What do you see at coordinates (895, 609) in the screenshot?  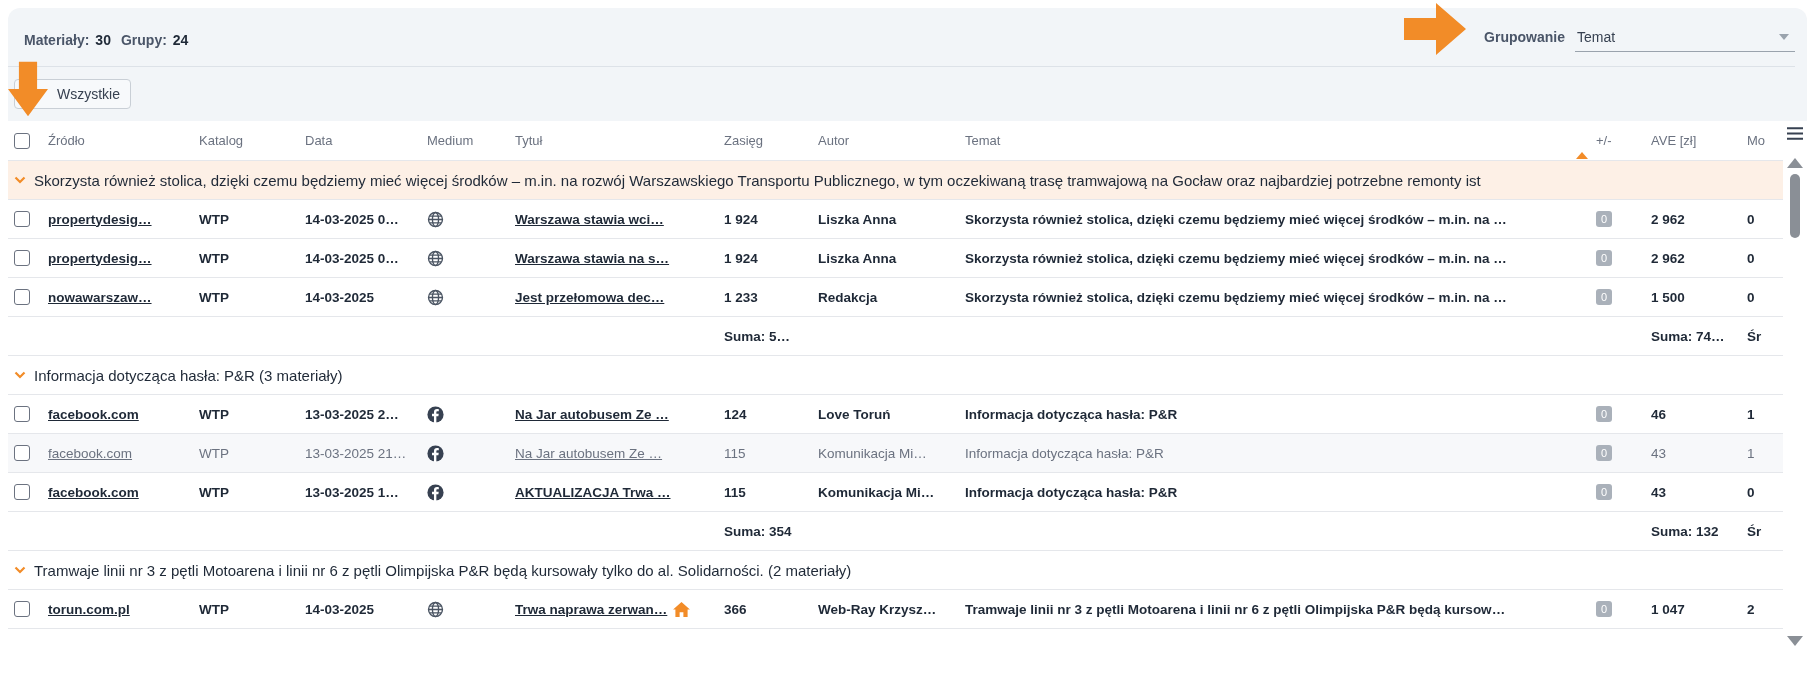 I see `table-row: torun.com.pl WTP 14-03-2025 Trwa naprawa zerwan… 366 Web-Ray Krzysz… Tramwaje linii nr 3 z pętli Motoarena i linii nr 6 z pętli Olimpijska P&R będą kursow… 0 1 047 2` at bounding box center [895, 609].